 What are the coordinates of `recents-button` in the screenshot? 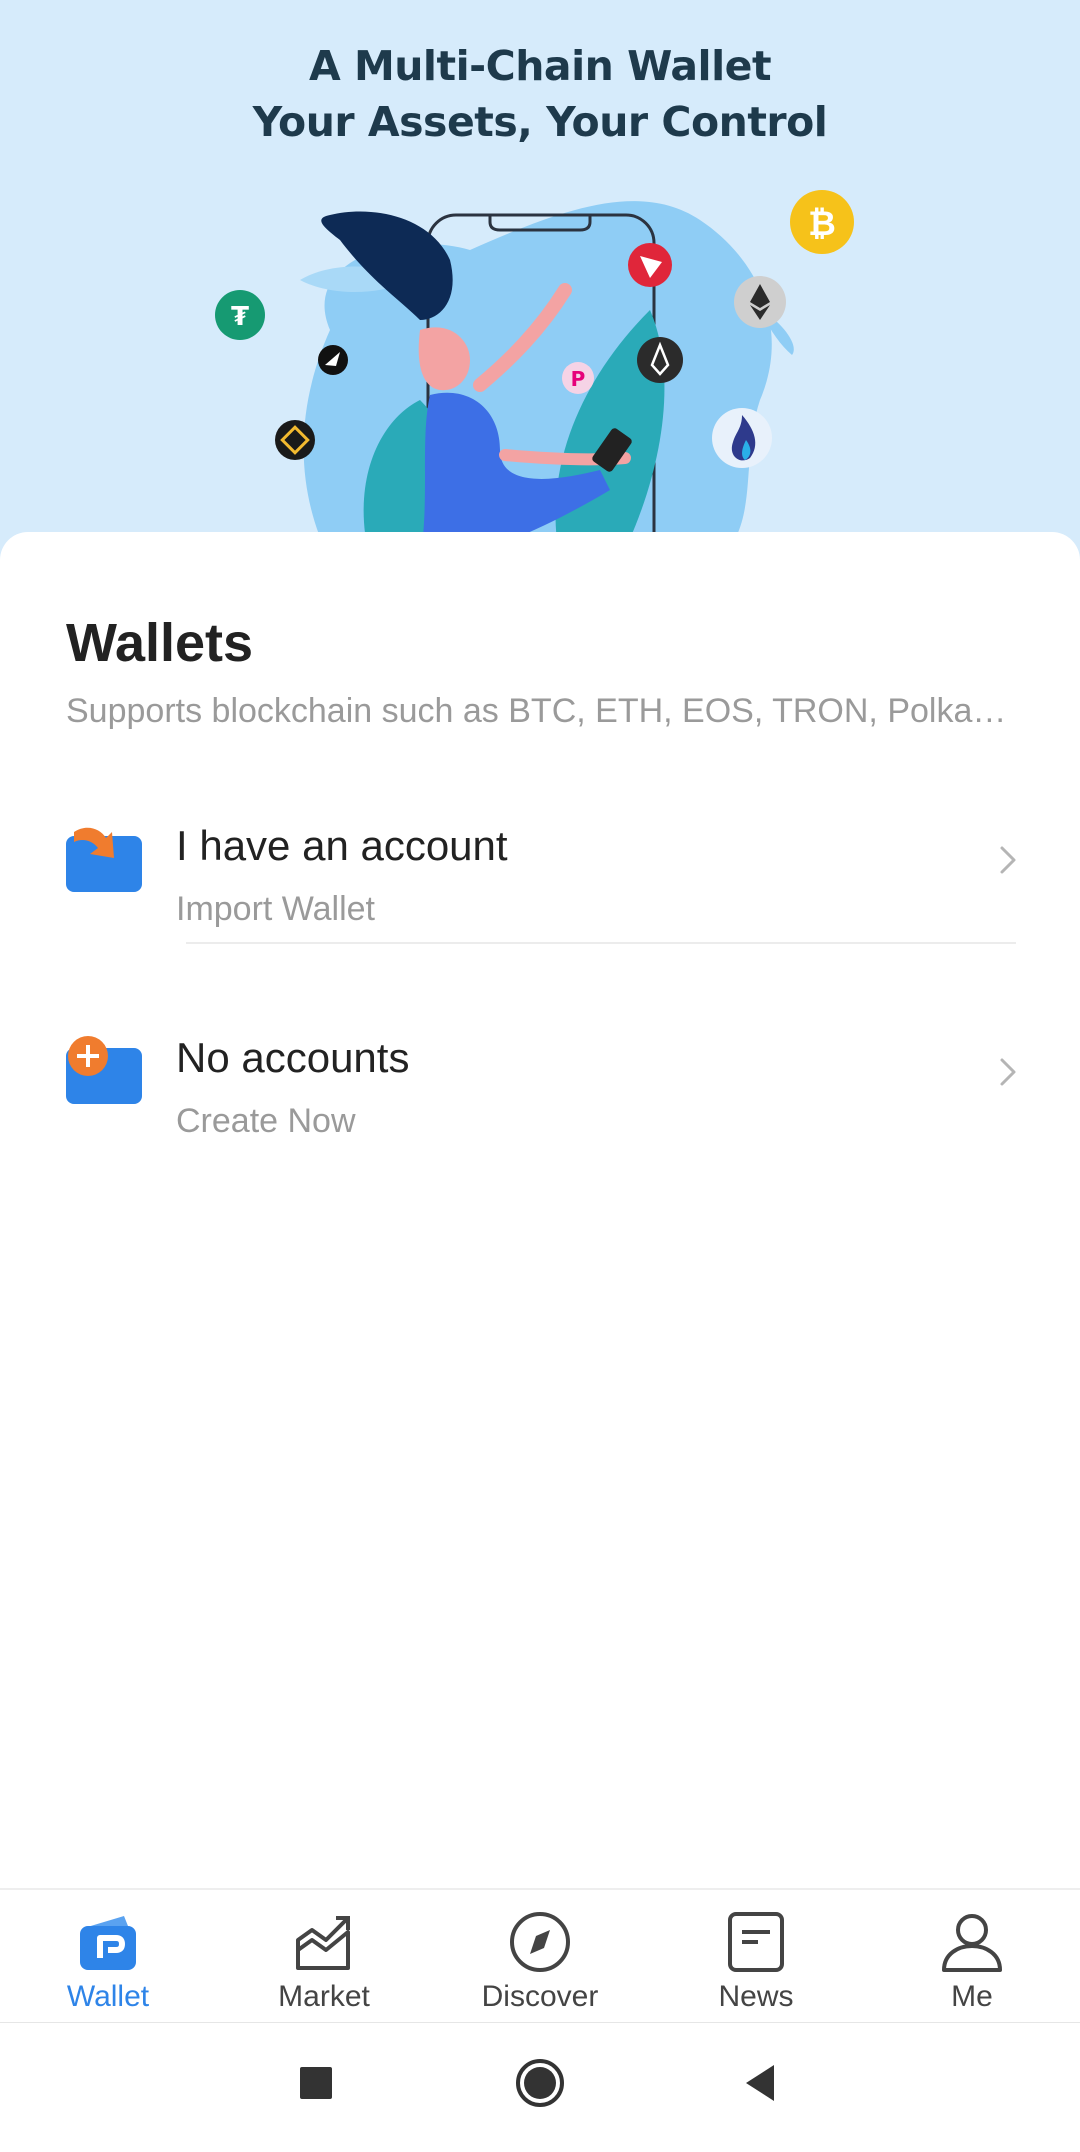 It's located at (316, 2083).